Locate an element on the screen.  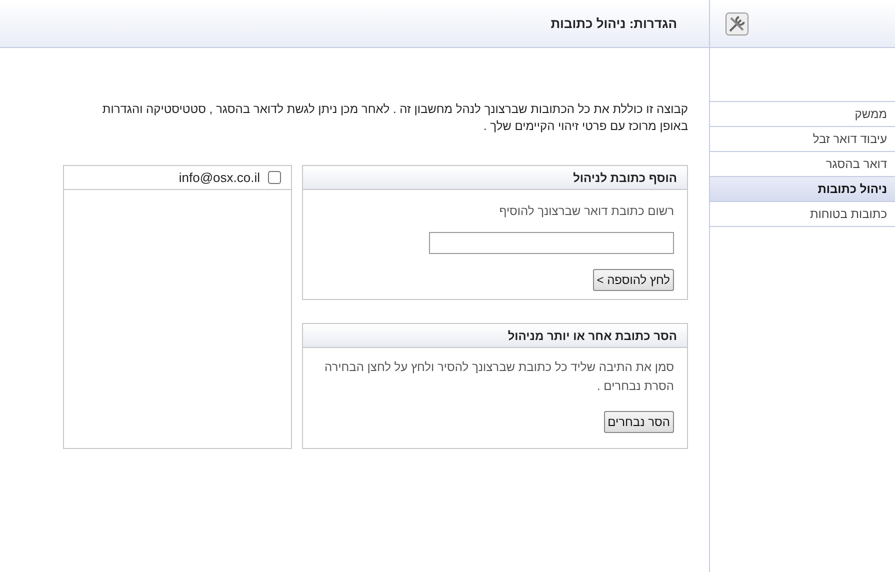
remove-selected-button: הסר נבחרים is located at coordinates (639, 422).